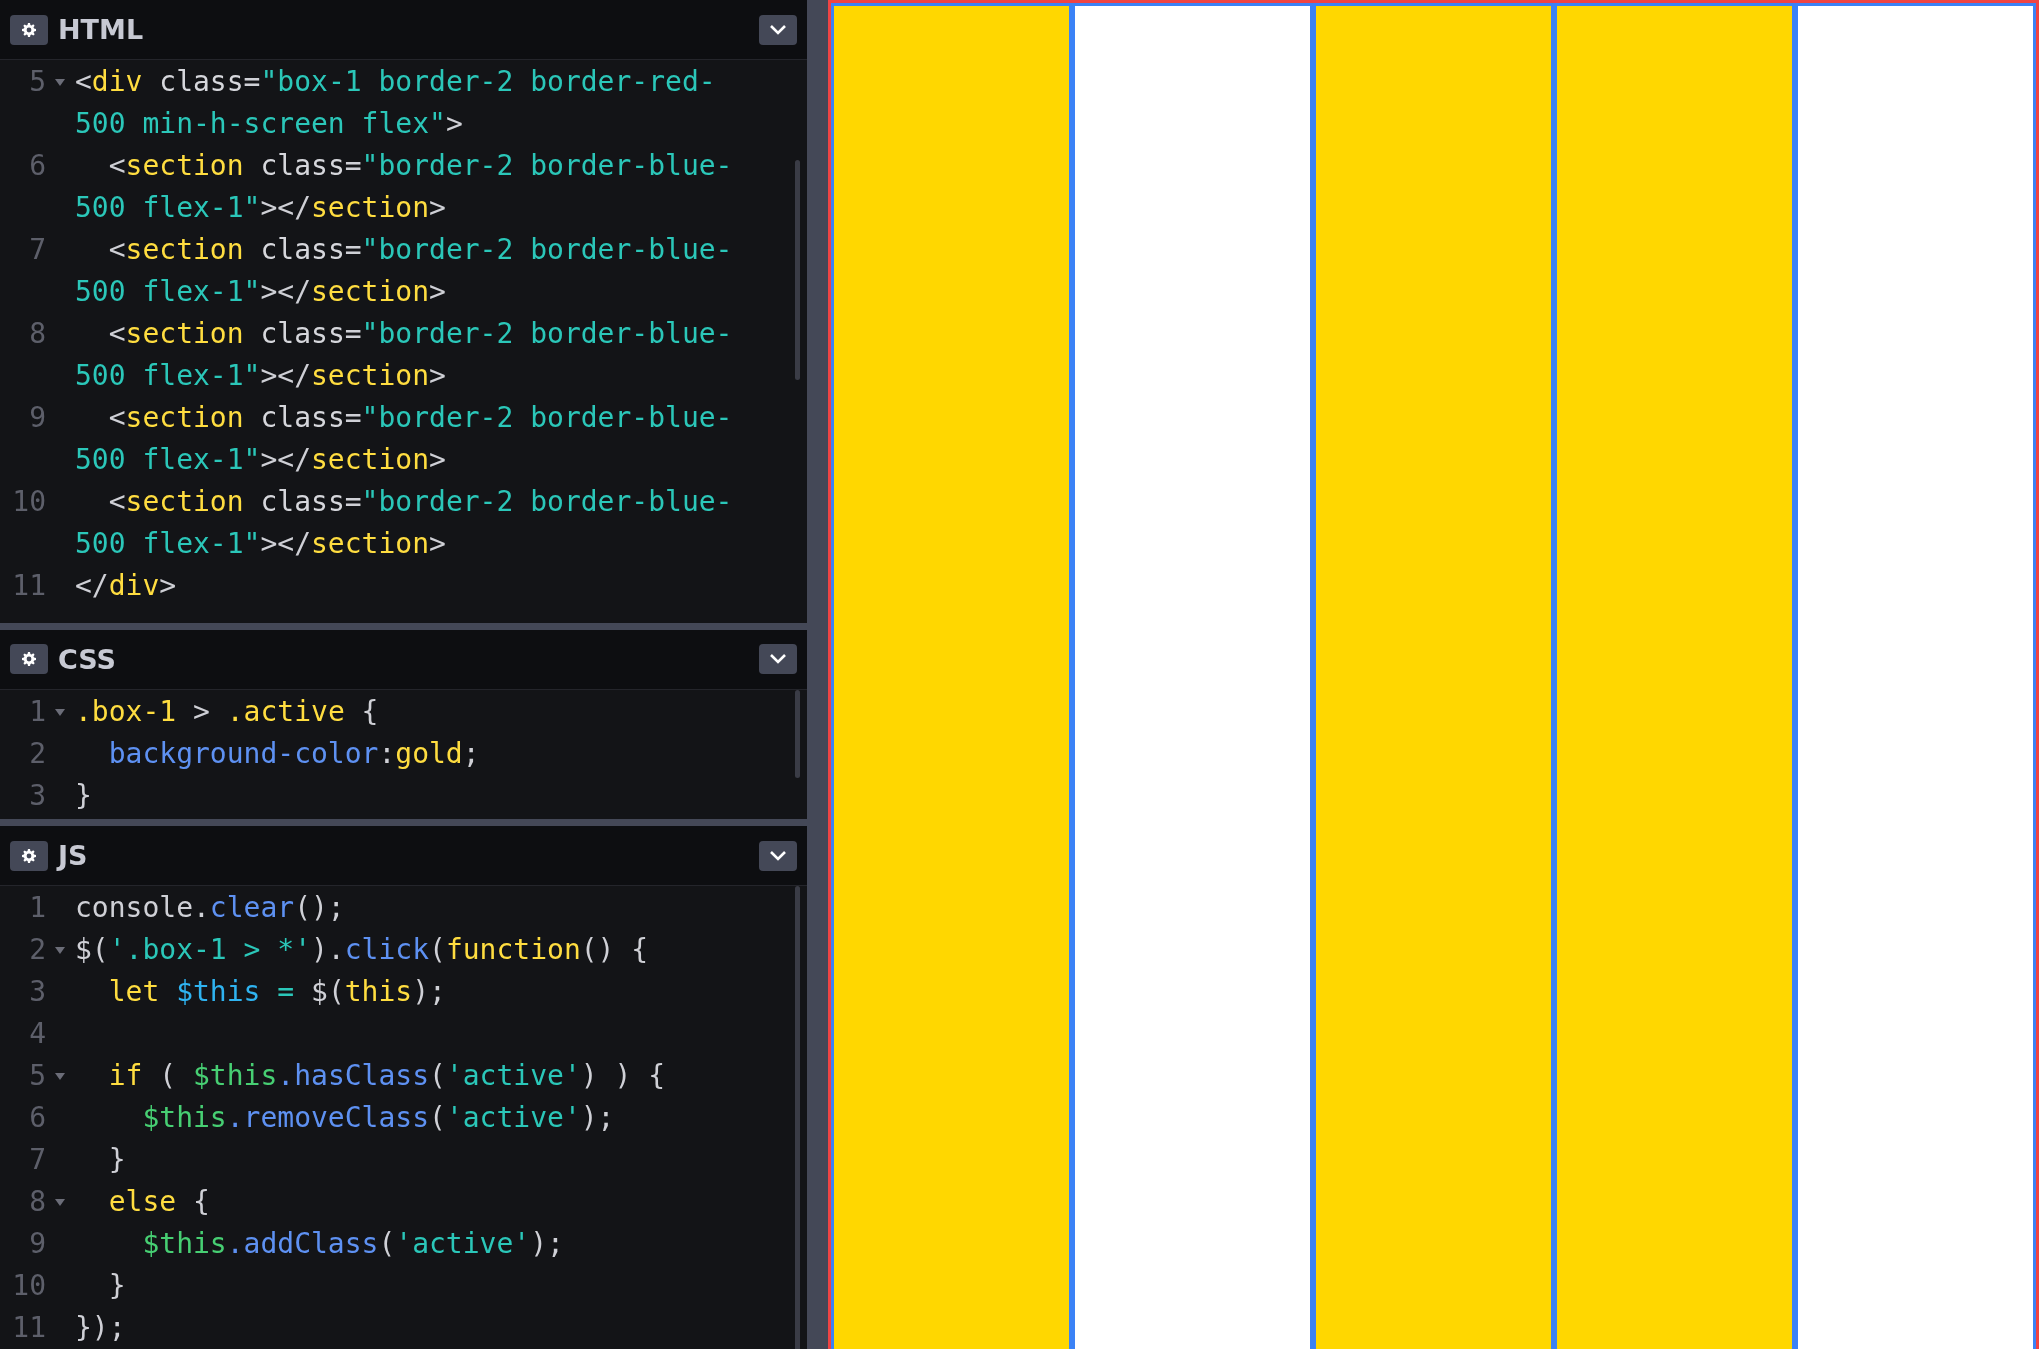 Image resolution: width=2039 pixels, height=1349 pixels. I want to click on code-line: });, so click(100, 1328).